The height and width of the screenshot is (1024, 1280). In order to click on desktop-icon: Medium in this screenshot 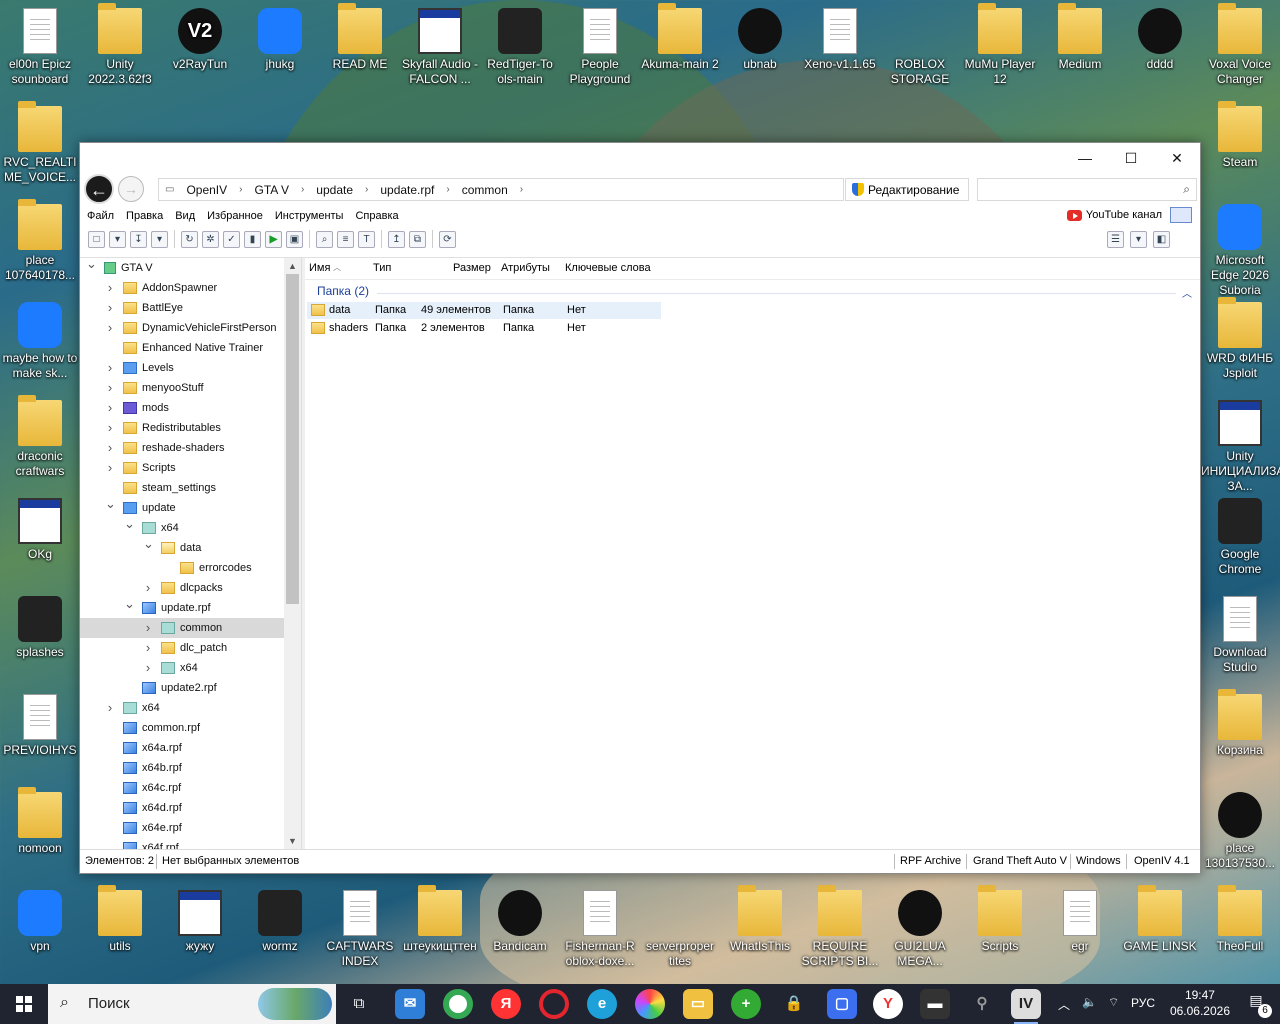, I will do `click(1080, 50)`.